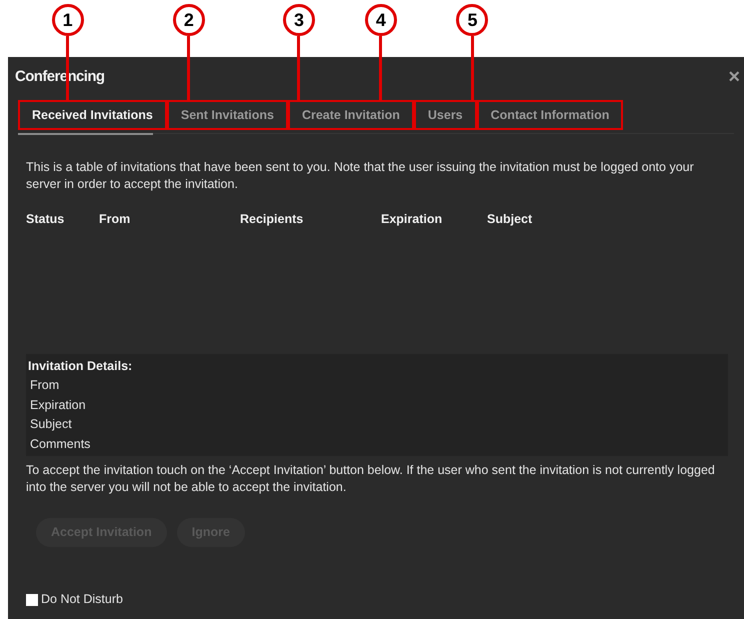  Describe the element at coordinates (60, 444) in the screenshot. I see `detail-label: Comments` at that location.